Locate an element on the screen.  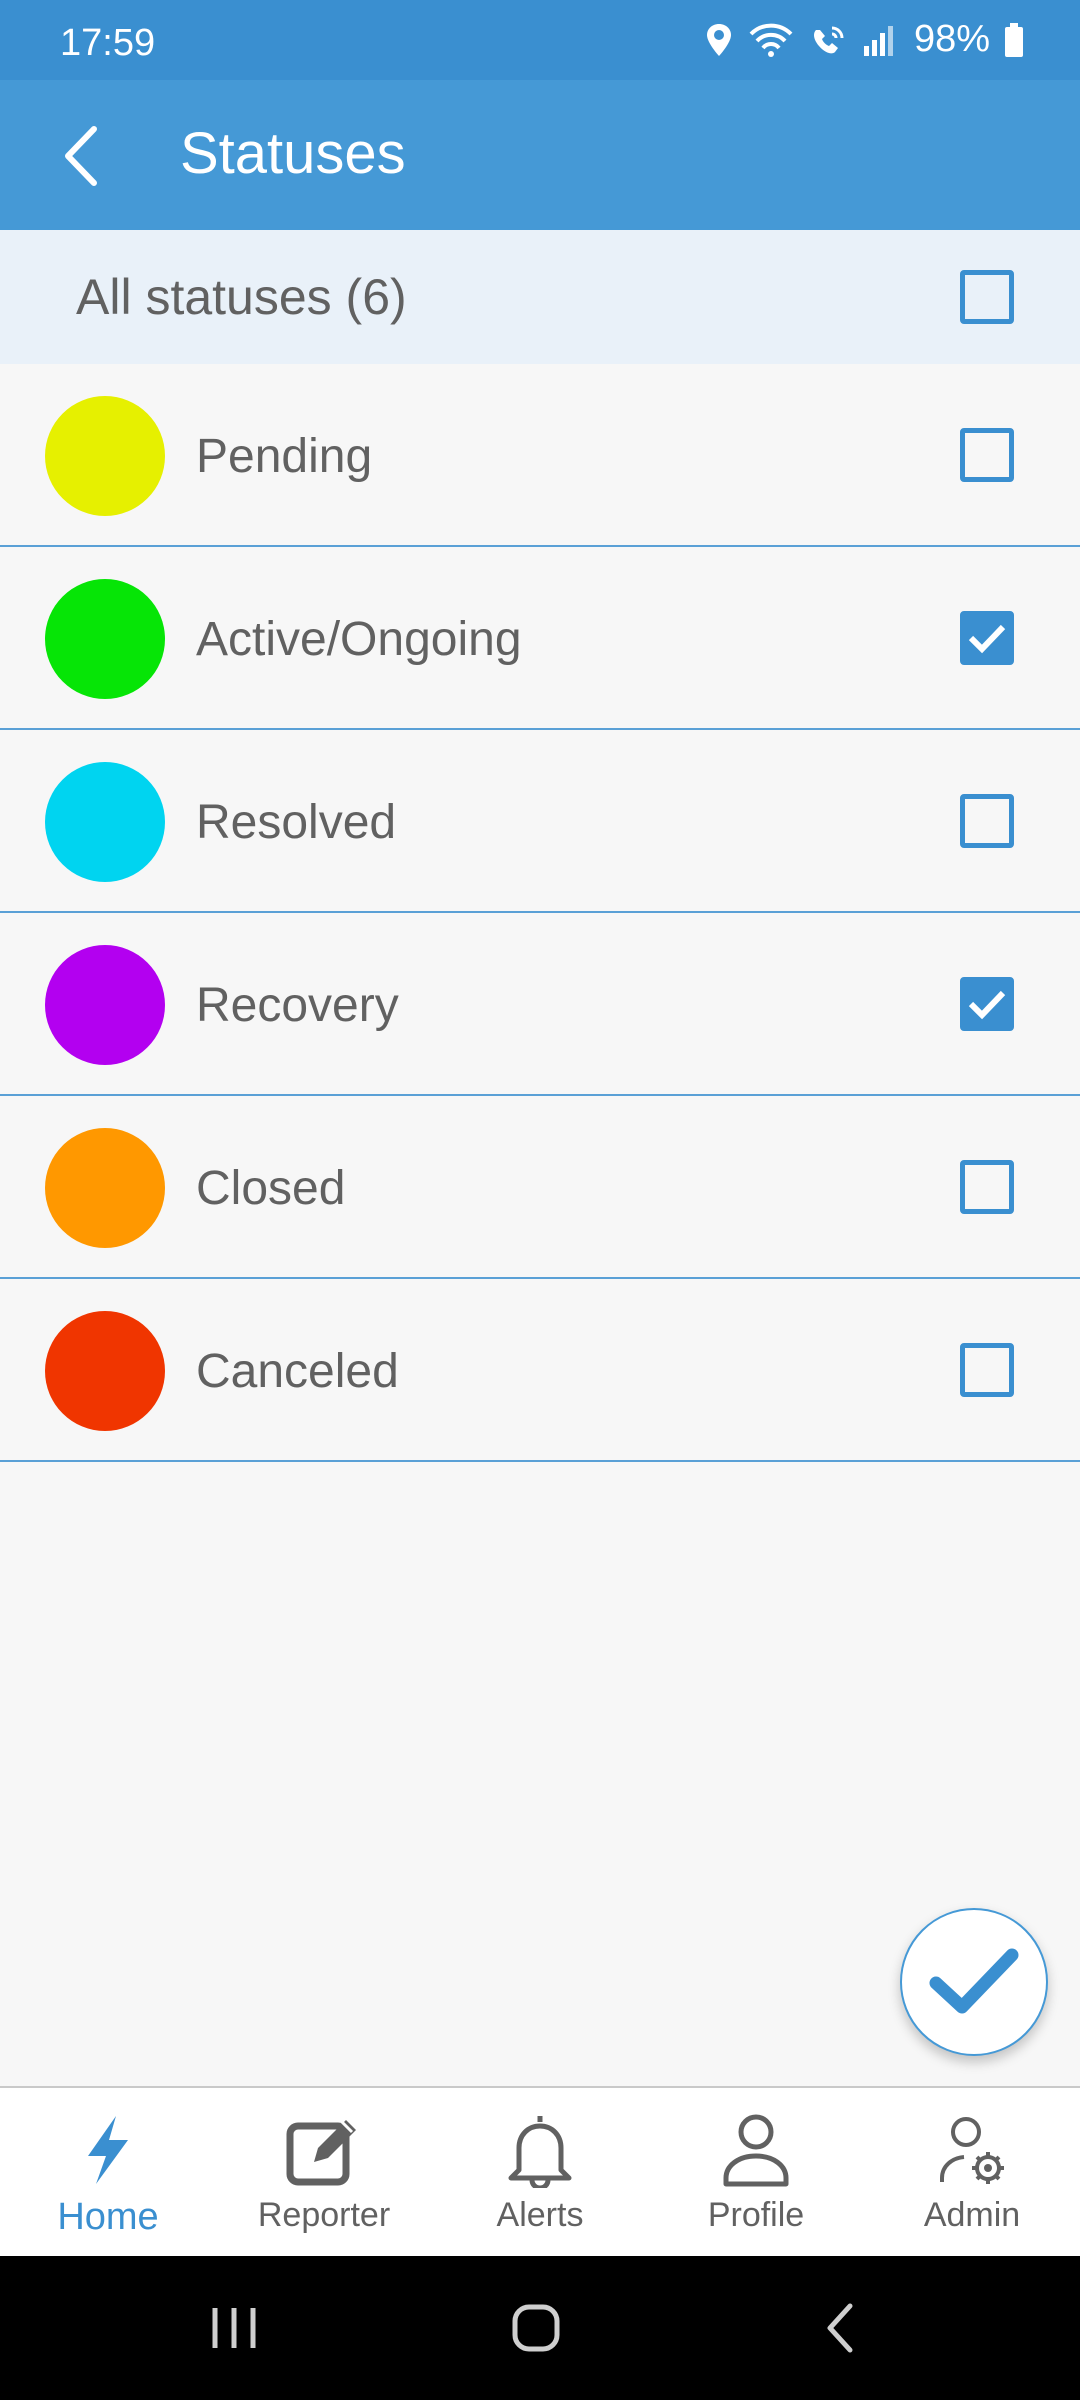
system-nav-bar is located at coordinates (540, 2328).